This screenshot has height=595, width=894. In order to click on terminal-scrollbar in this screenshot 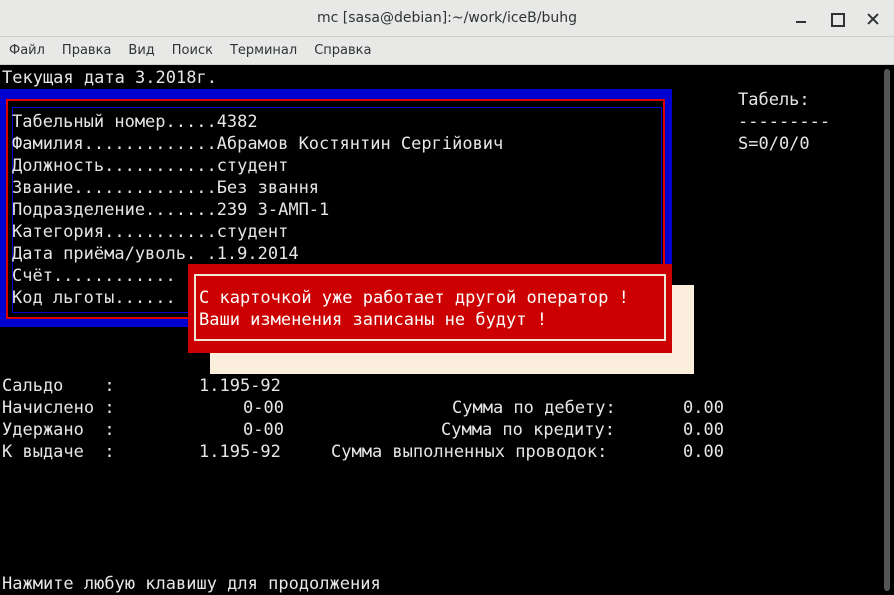, I will do `click(887, 330)`.